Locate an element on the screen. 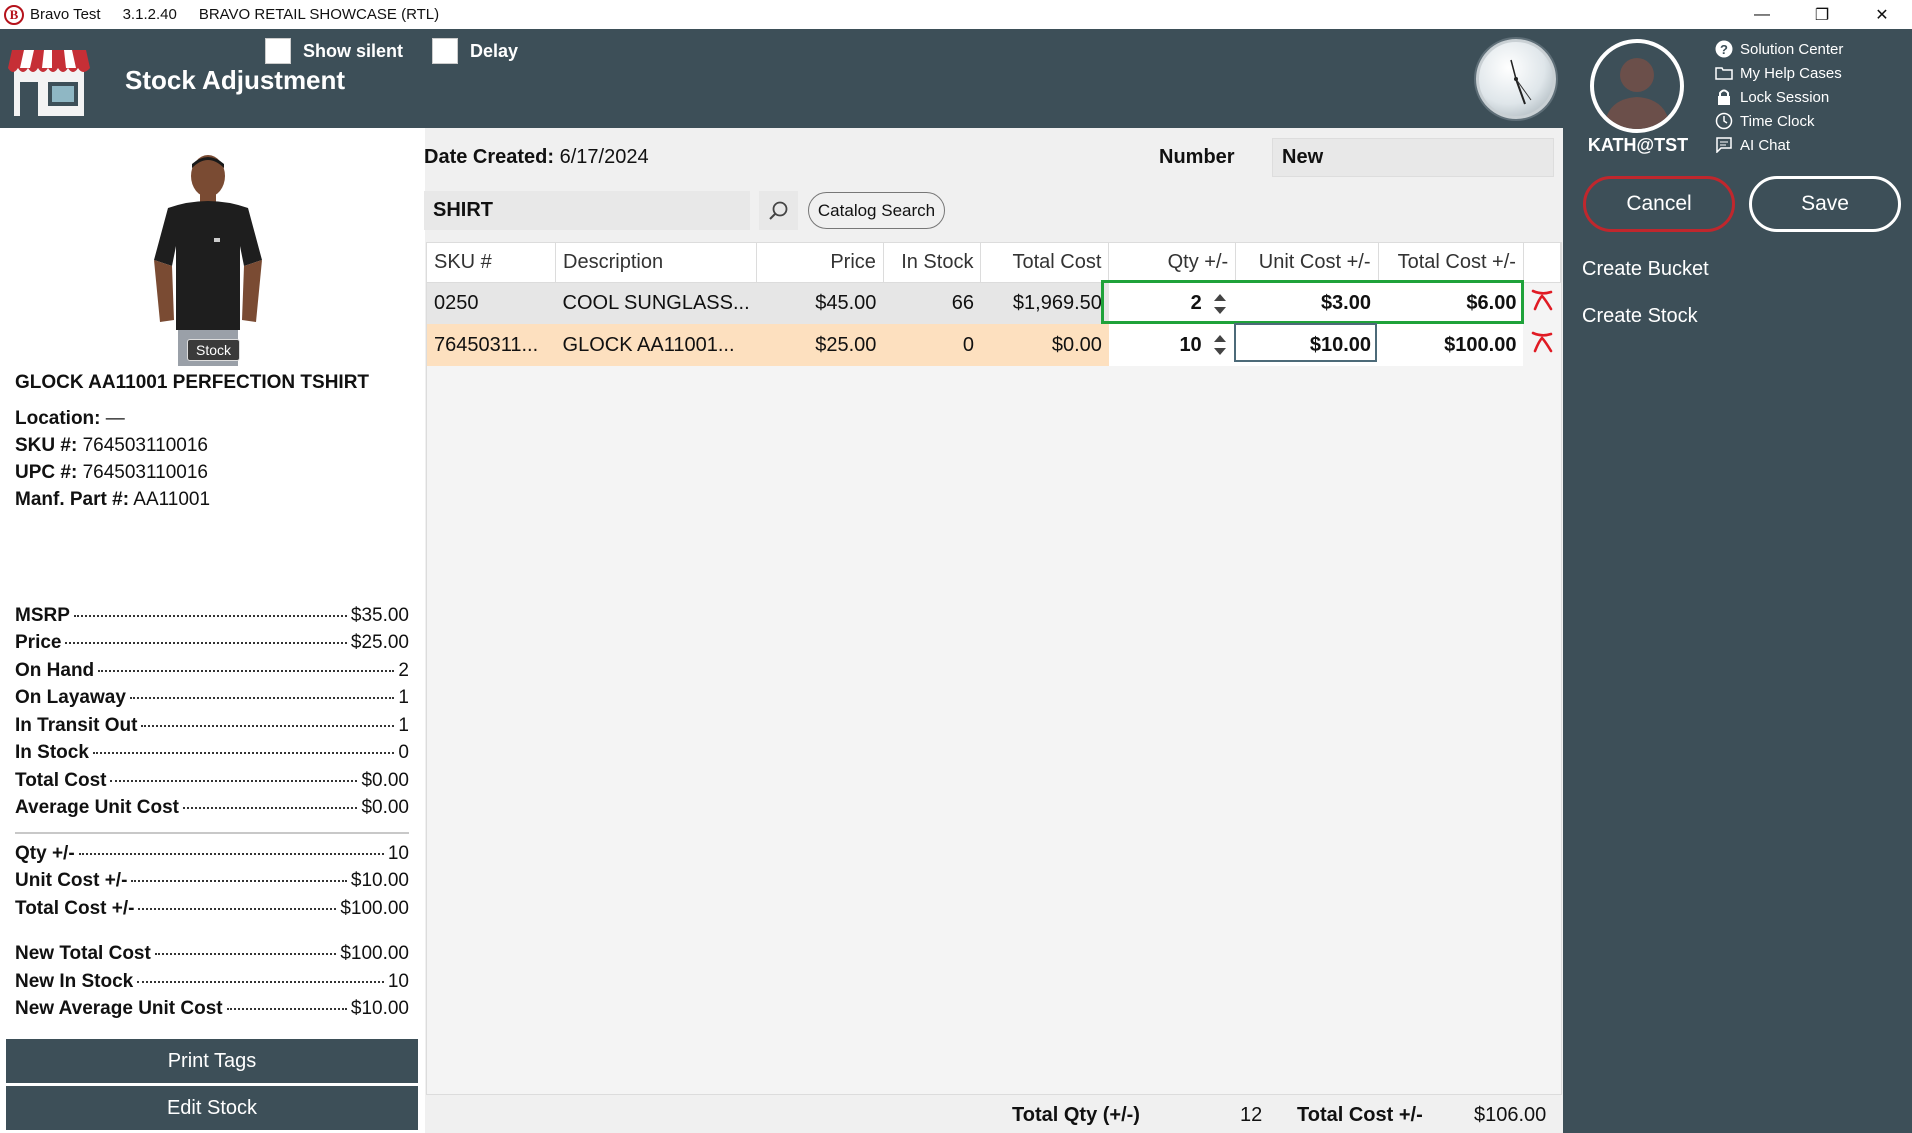 The height and width of the screenshot is (1133, 1912). stat-label: In Transit Out is located at coordinates (76, 725).